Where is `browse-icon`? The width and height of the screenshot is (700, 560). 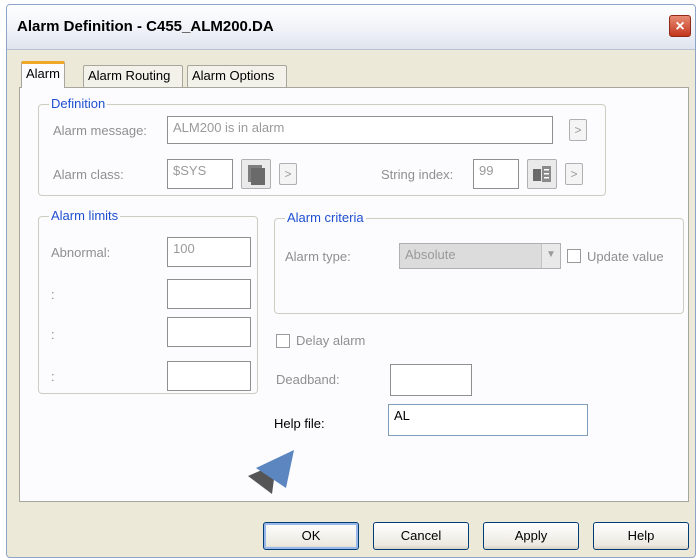 browse-icon is located at coordinates (256, 175).